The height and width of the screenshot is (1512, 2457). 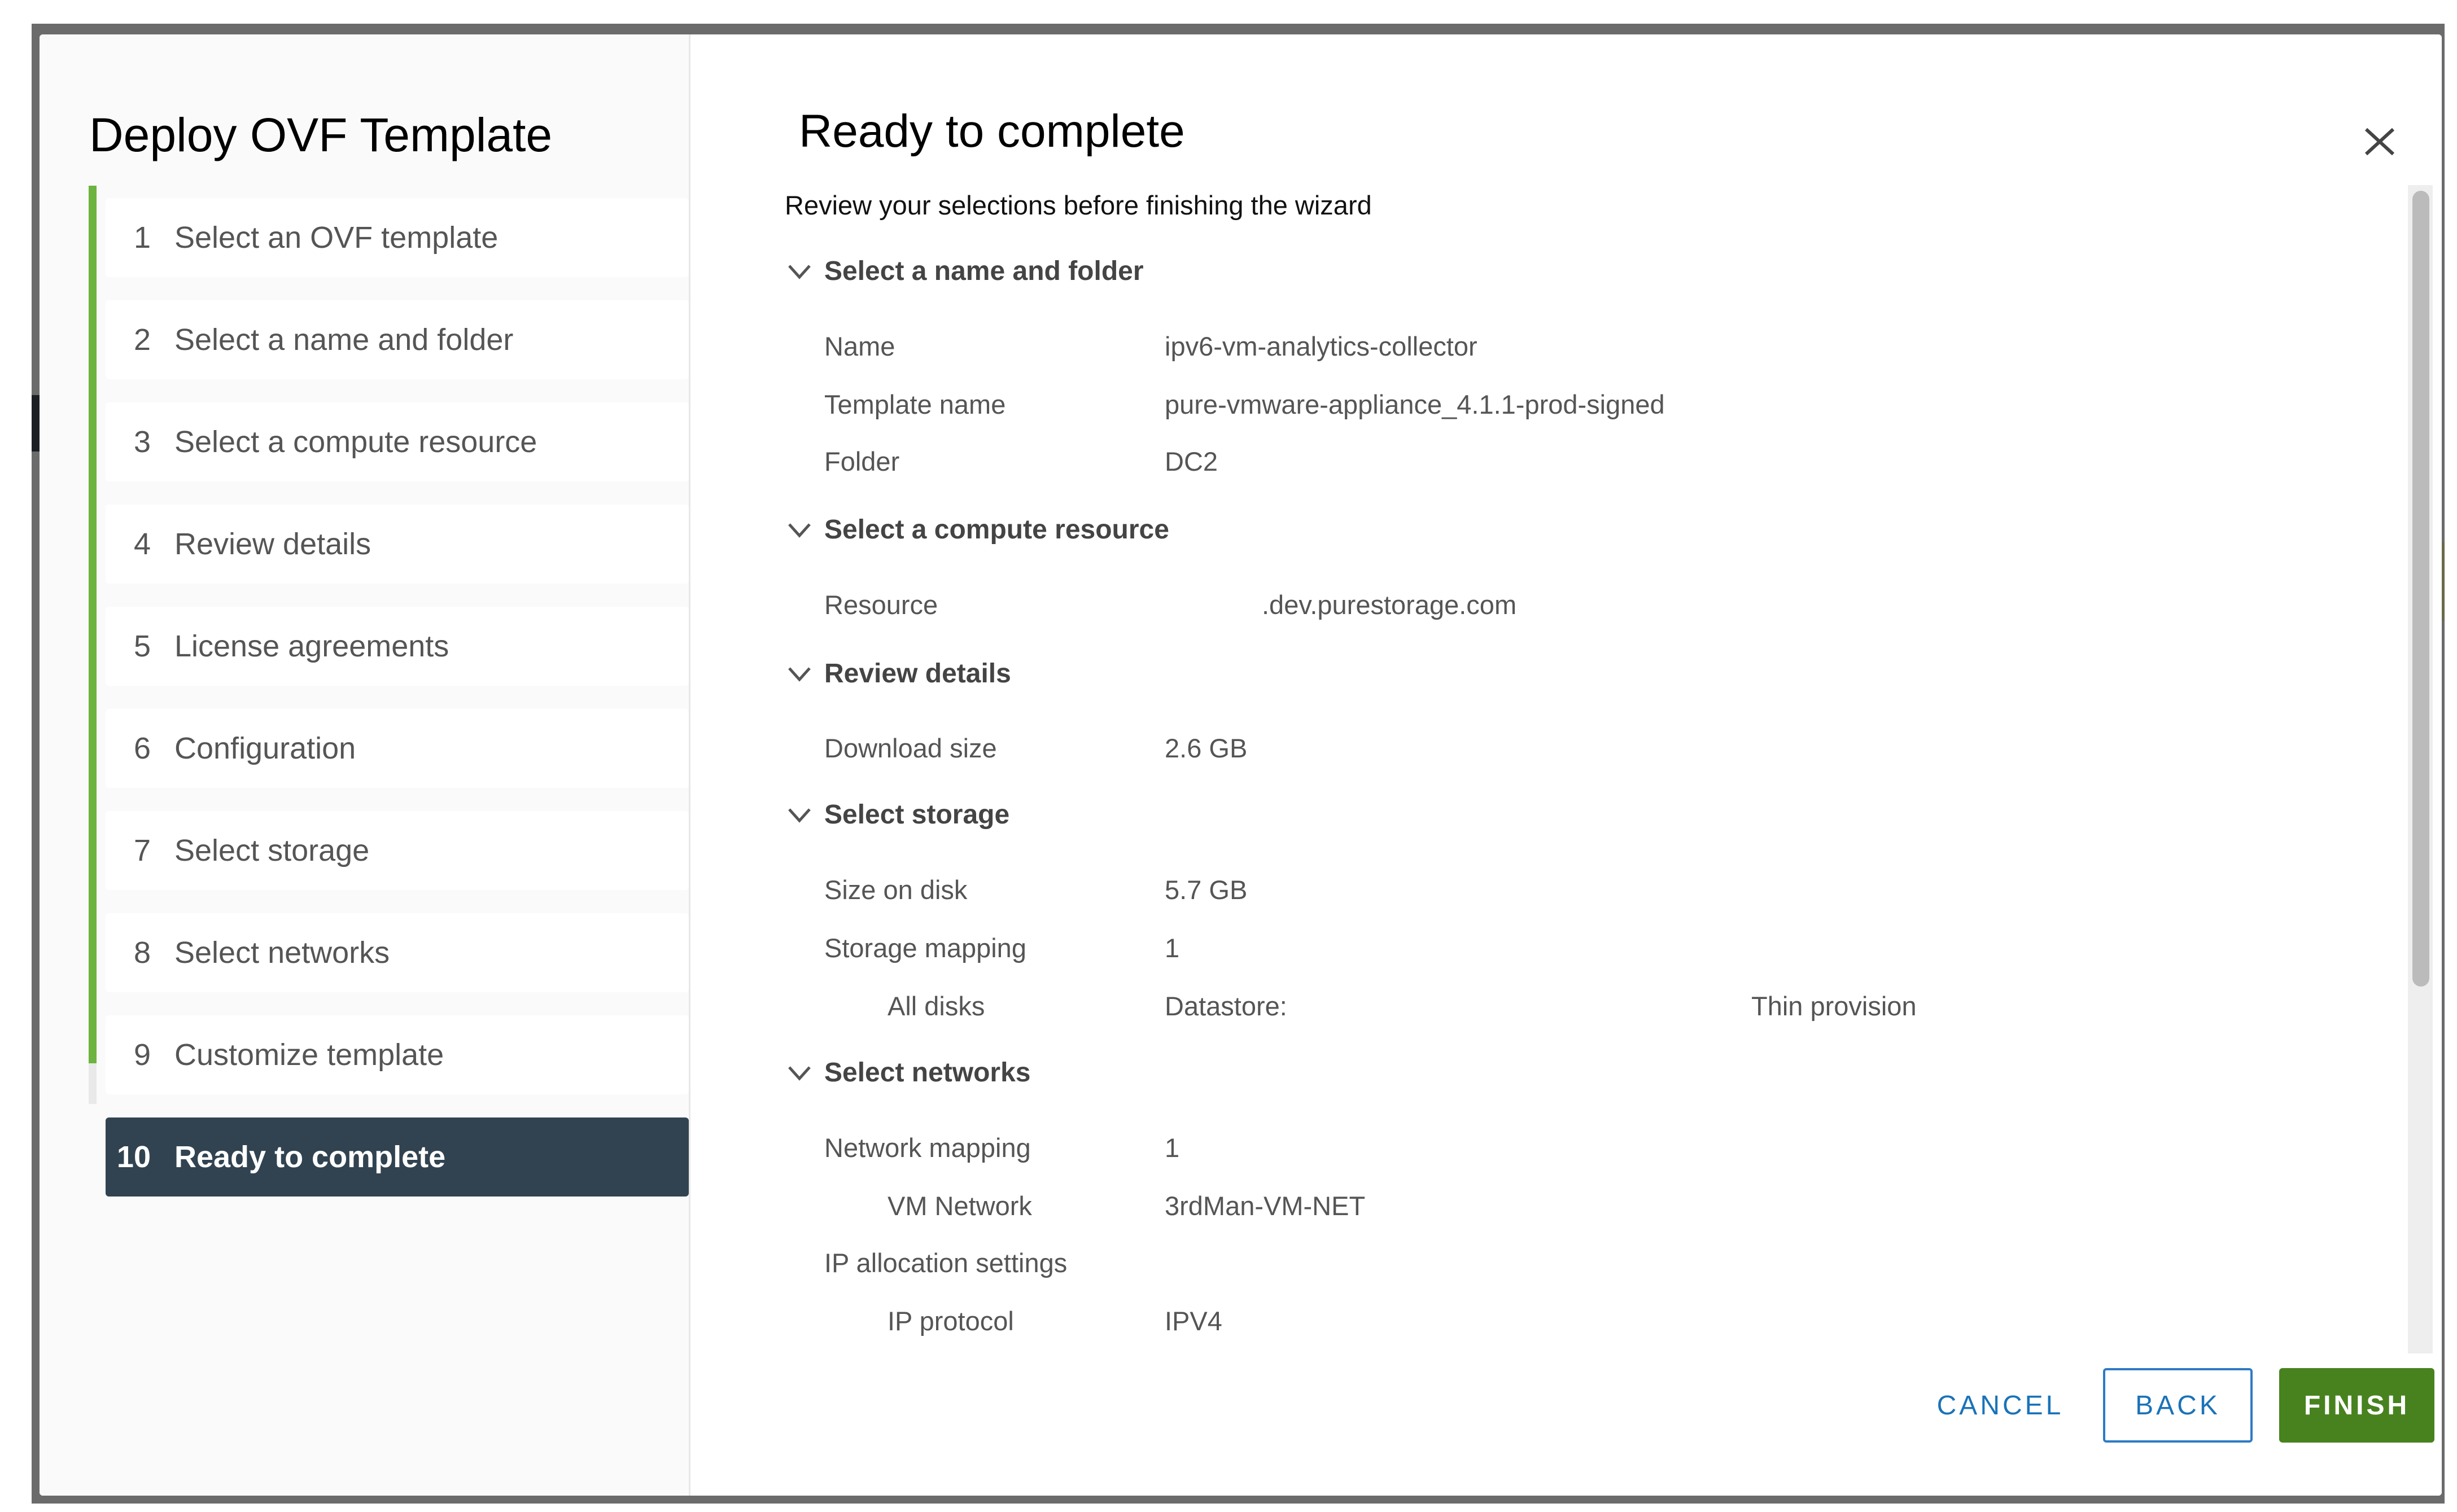 What do you see at coordinates (142, 850) in the screenshot?
I see `step-number: 7` at bounding box center [142, 850].